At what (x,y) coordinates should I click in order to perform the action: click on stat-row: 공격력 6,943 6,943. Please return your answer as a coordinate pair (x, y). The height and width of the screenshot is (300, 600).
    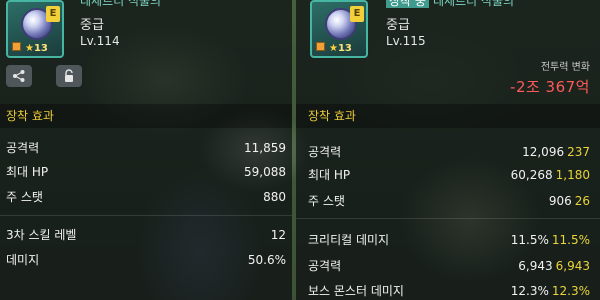
    Looking at the image, I should click on (449, 266).